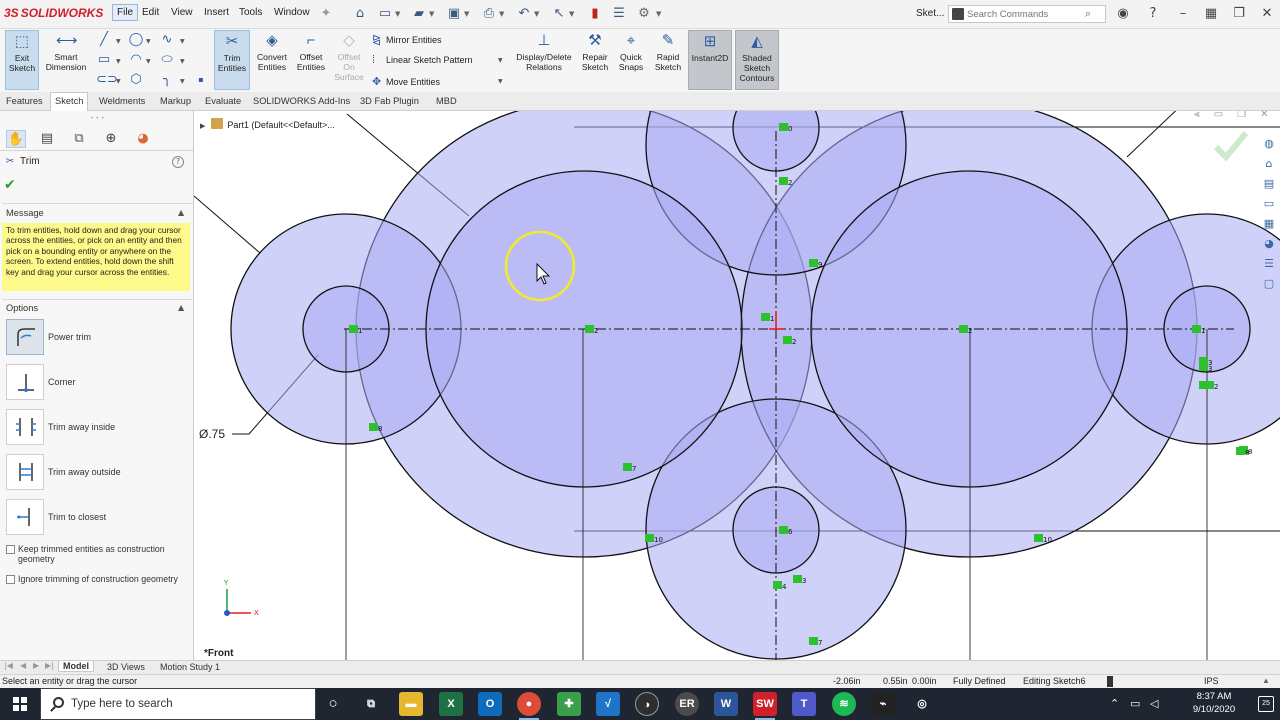  I want to click on search-commands-box: ⌕, so click(1027, 14).